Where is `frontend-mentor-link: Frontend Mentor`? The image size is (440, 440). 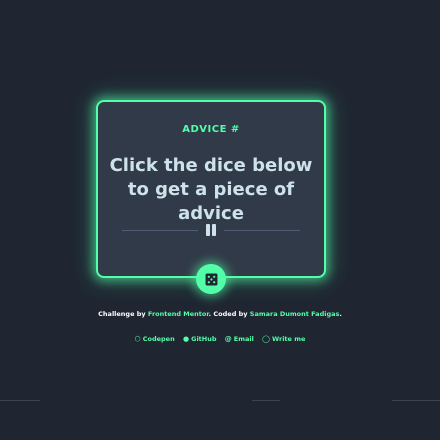 frontend-mentor-link: Frontend Mentor is located at coordinates (178, 314).